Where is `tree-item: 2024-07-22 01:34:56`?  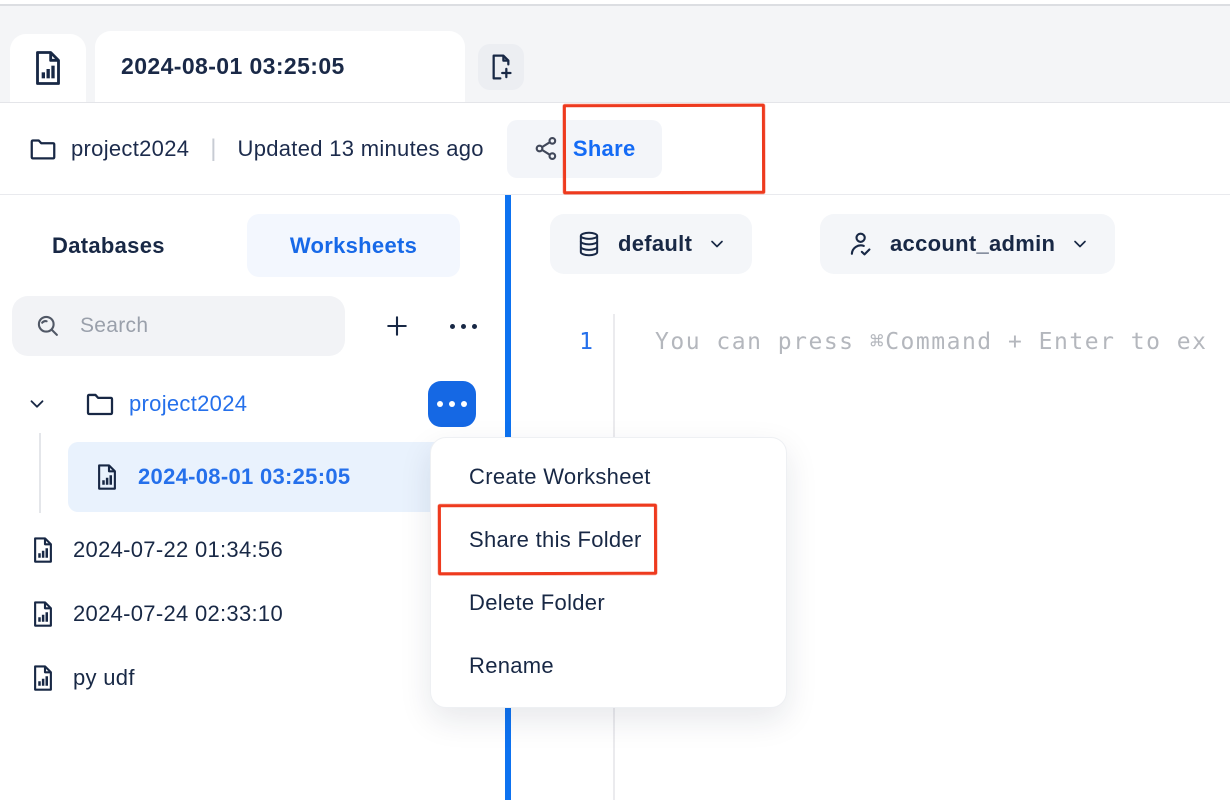
tree-item: 2024-07-22 01:34:56 is located at coordinates (155, 550).